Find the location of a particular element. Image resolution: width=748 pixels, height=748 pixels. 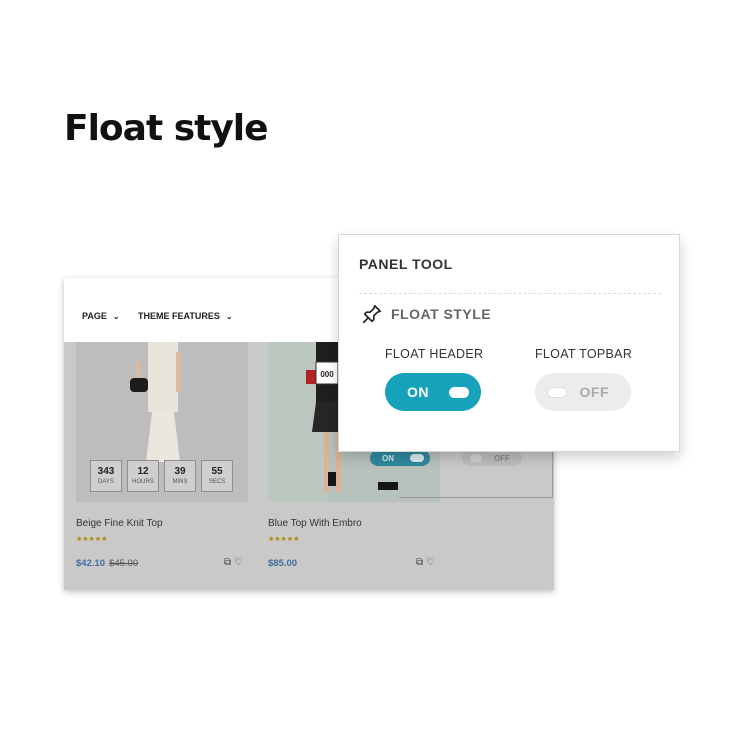

divider is located at coordinates (510, 293).